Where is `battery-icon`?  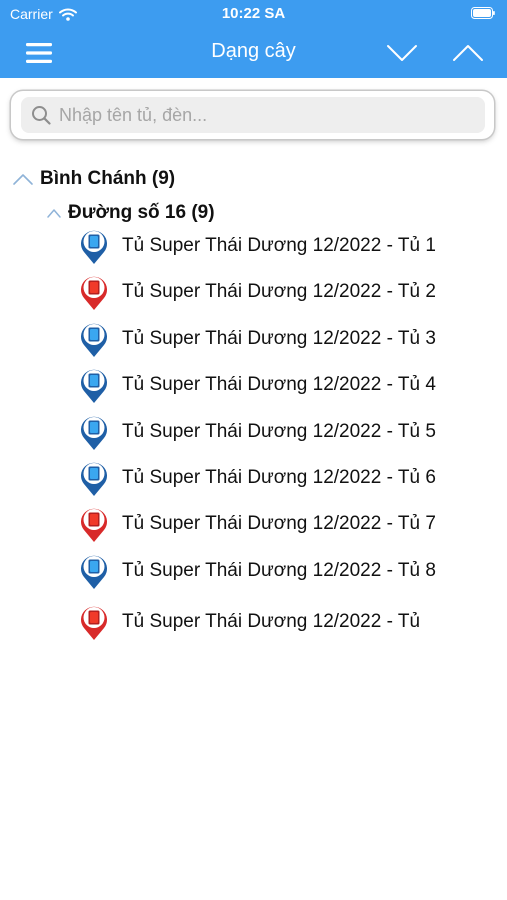 battery-icon is located at coordinates (483, 13).